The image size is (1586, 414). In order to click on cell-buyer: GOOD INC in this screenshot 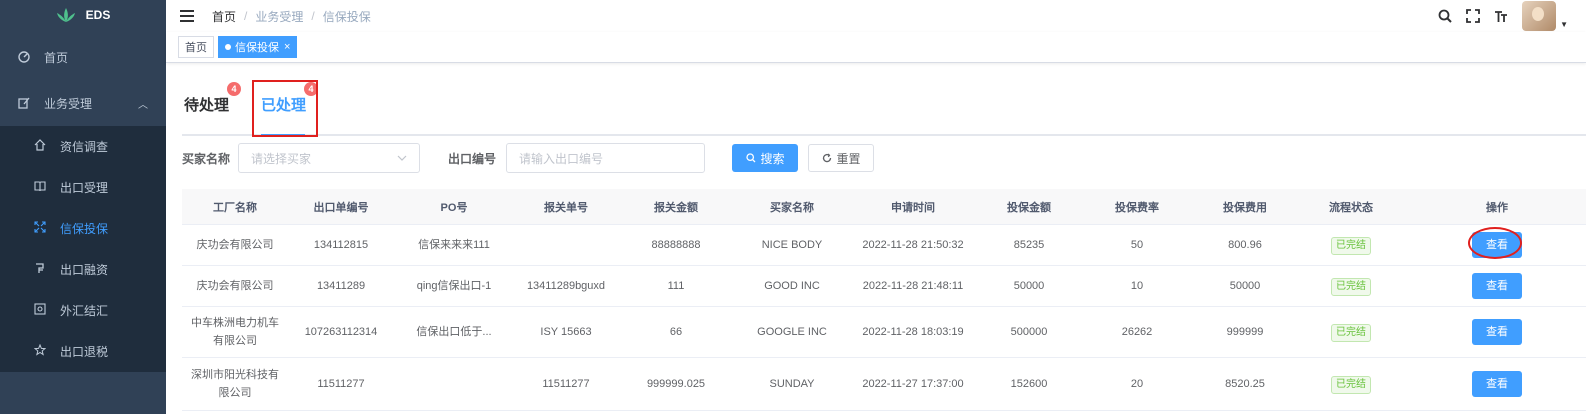, I will do `click(792, 286)`.